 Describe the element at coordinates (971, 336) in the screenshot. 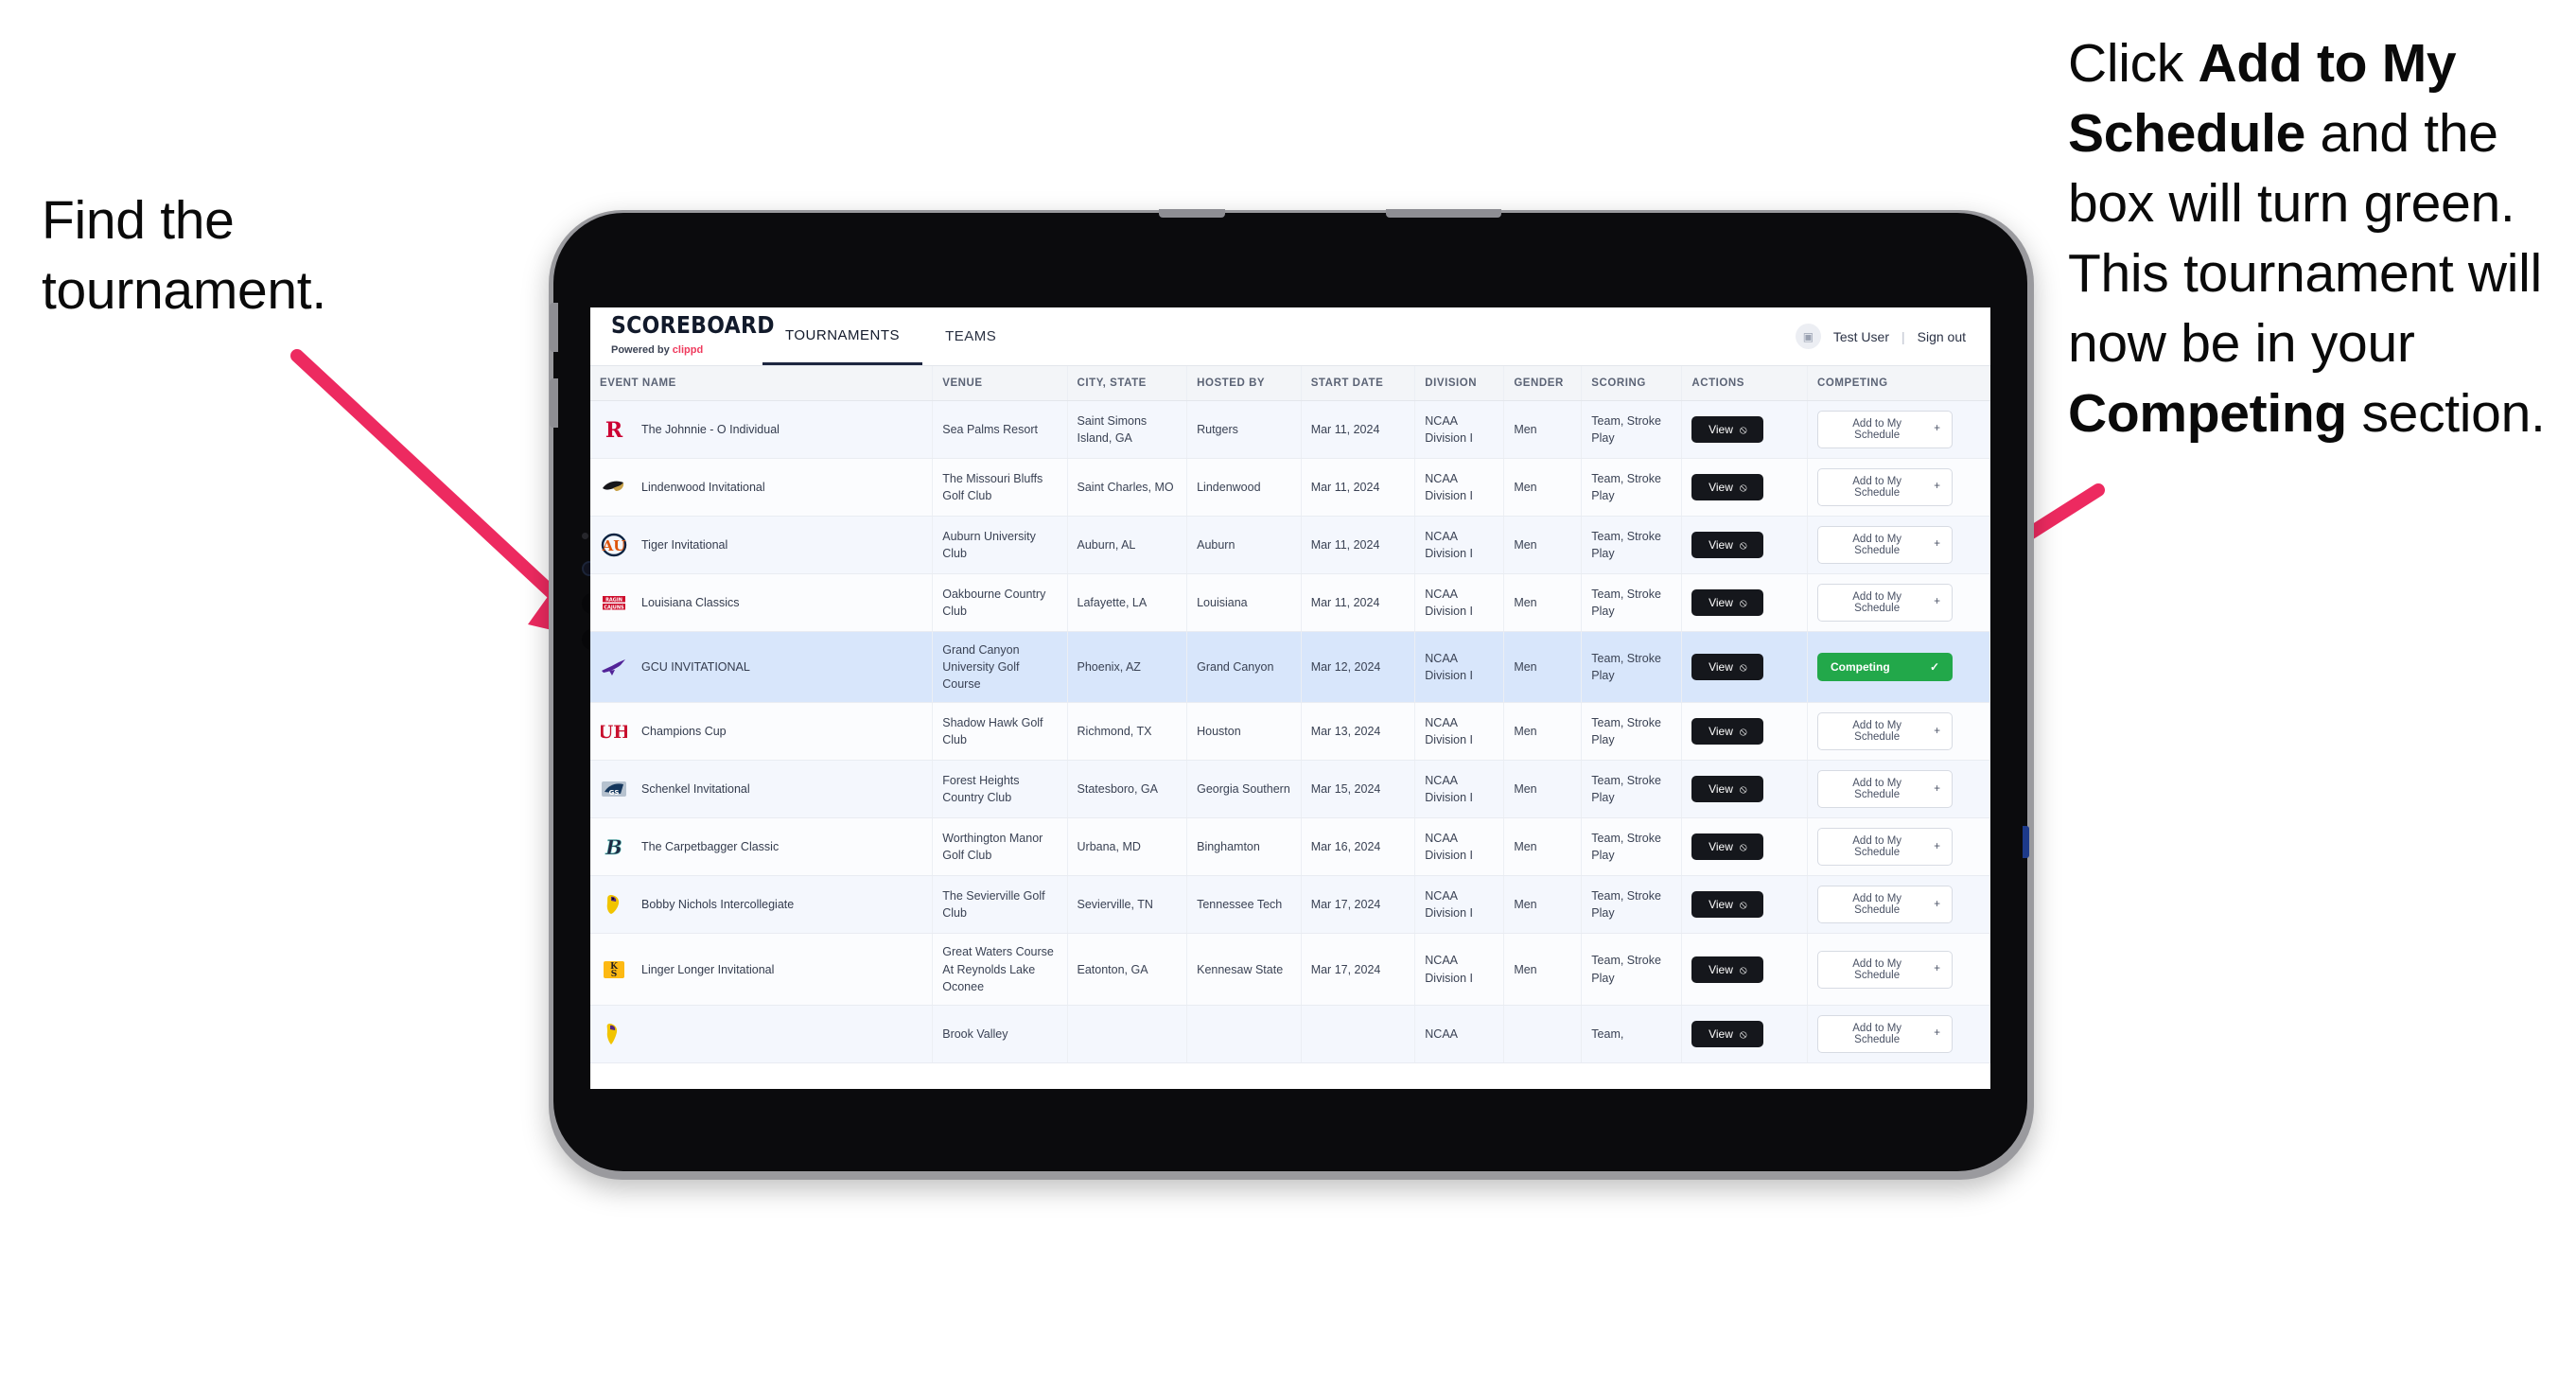

I see `tab-teams: TEAMS` at that location.